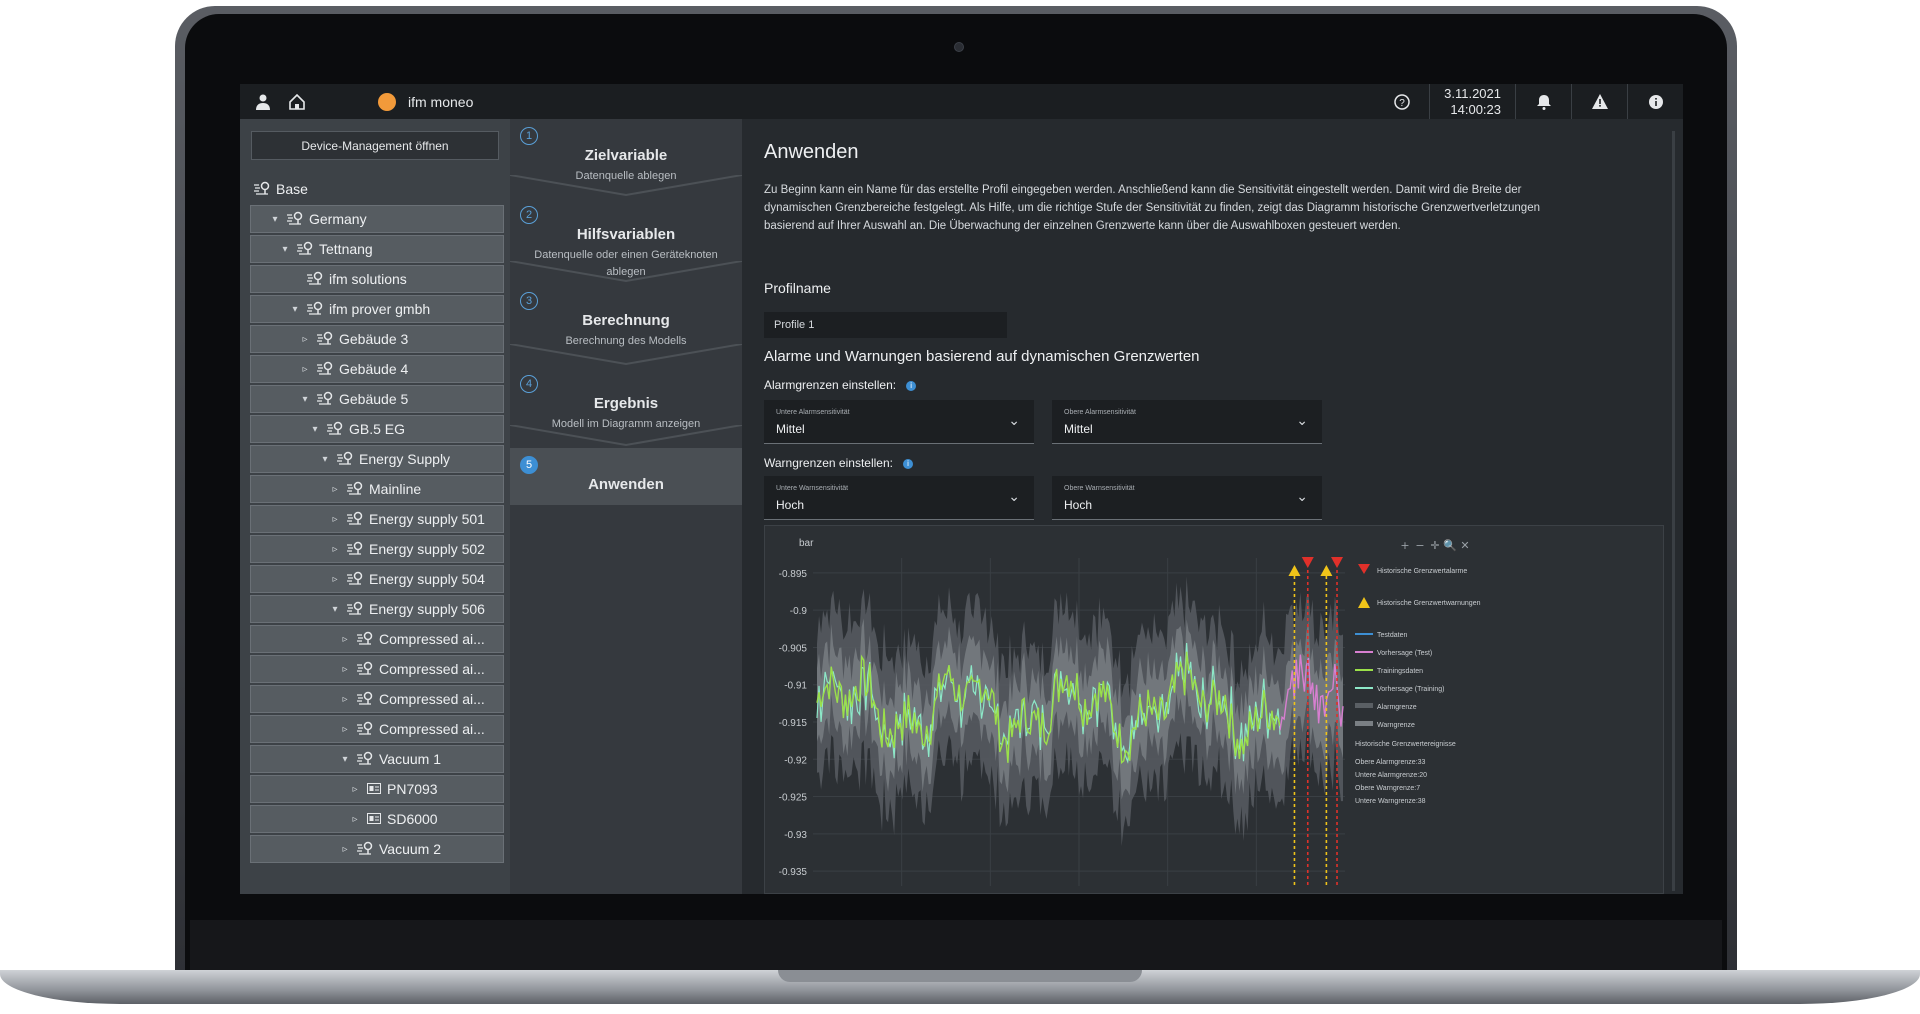 This screenshot has height=1014, width=1920. Describe the element at coordinates (374, 399) in the screenshot. I see `tree-node-label: Gebäude 5` at that location.